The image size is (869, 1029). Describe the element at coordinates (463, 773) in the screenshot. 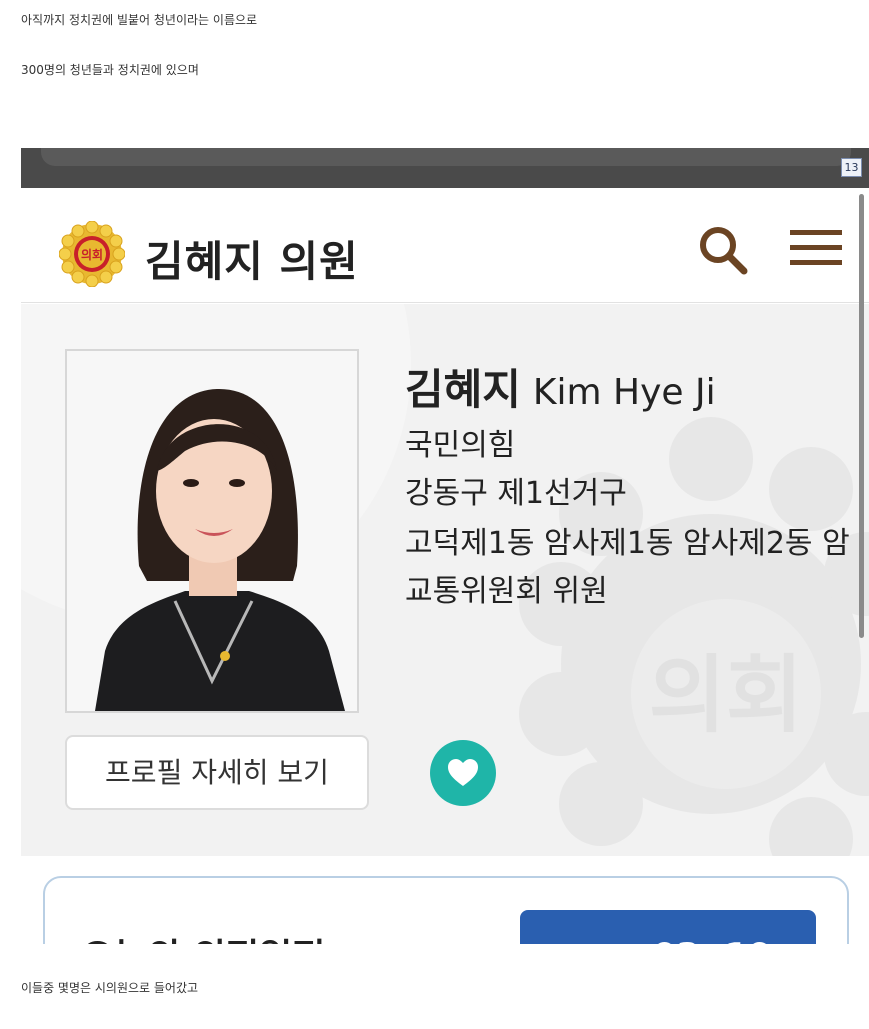

I see `heart-icon` at that location.